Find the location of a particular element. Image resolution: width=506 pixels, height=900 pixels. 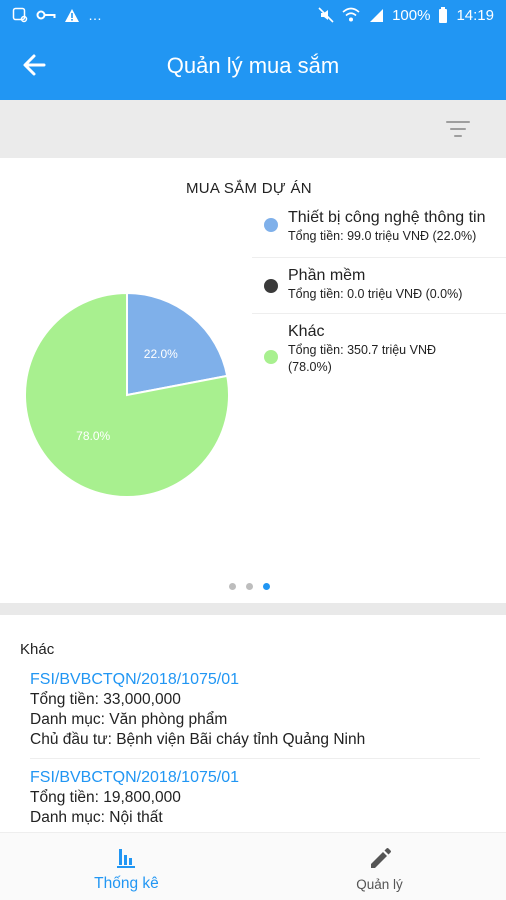

warning-icon is located at coordinates (72, 15).